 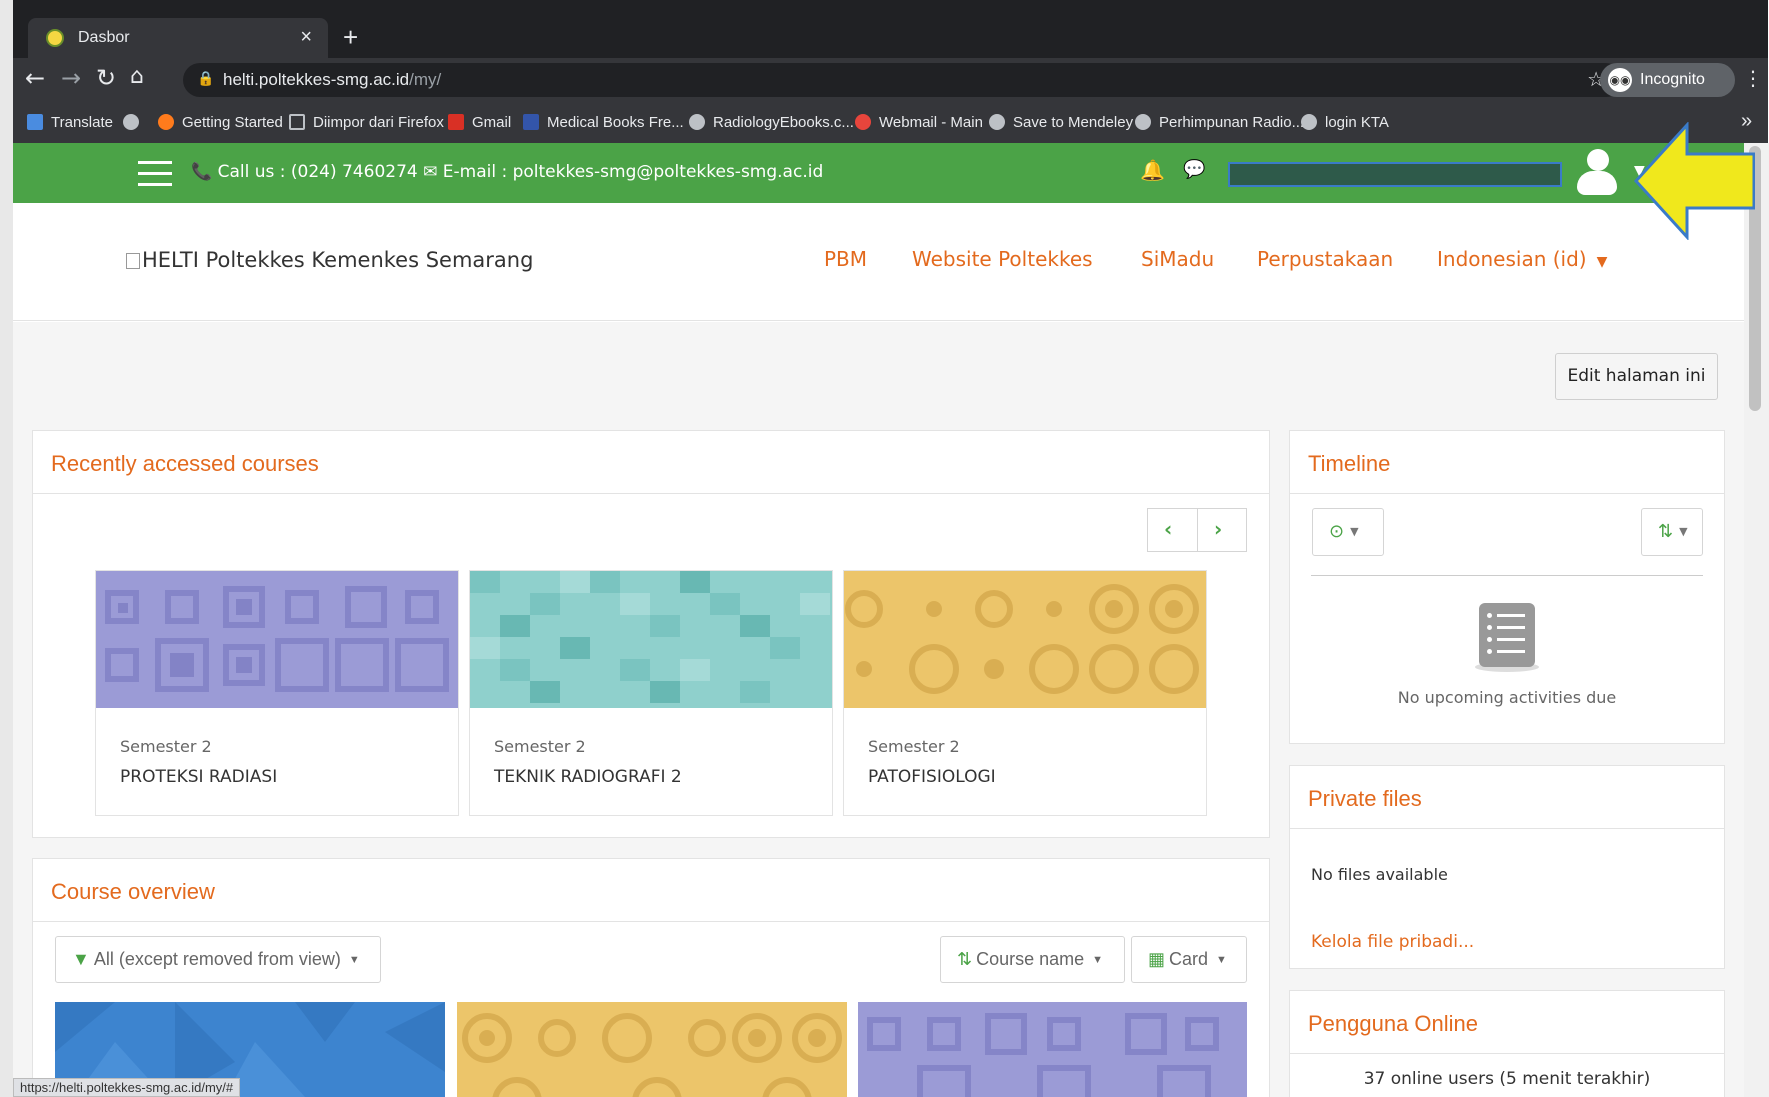 I want to click on window-left-edge, so click(x=6, y=548).